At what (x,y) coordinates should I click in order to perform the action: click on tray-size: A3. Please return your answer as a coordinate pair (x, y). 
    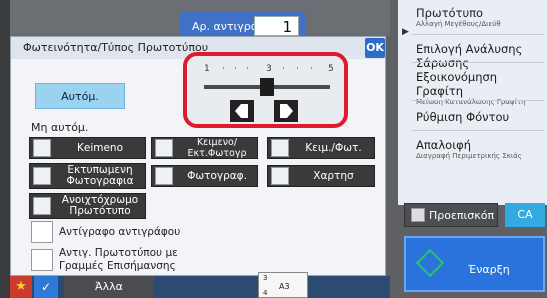
    Looking at the image, I should click on (284, 286).